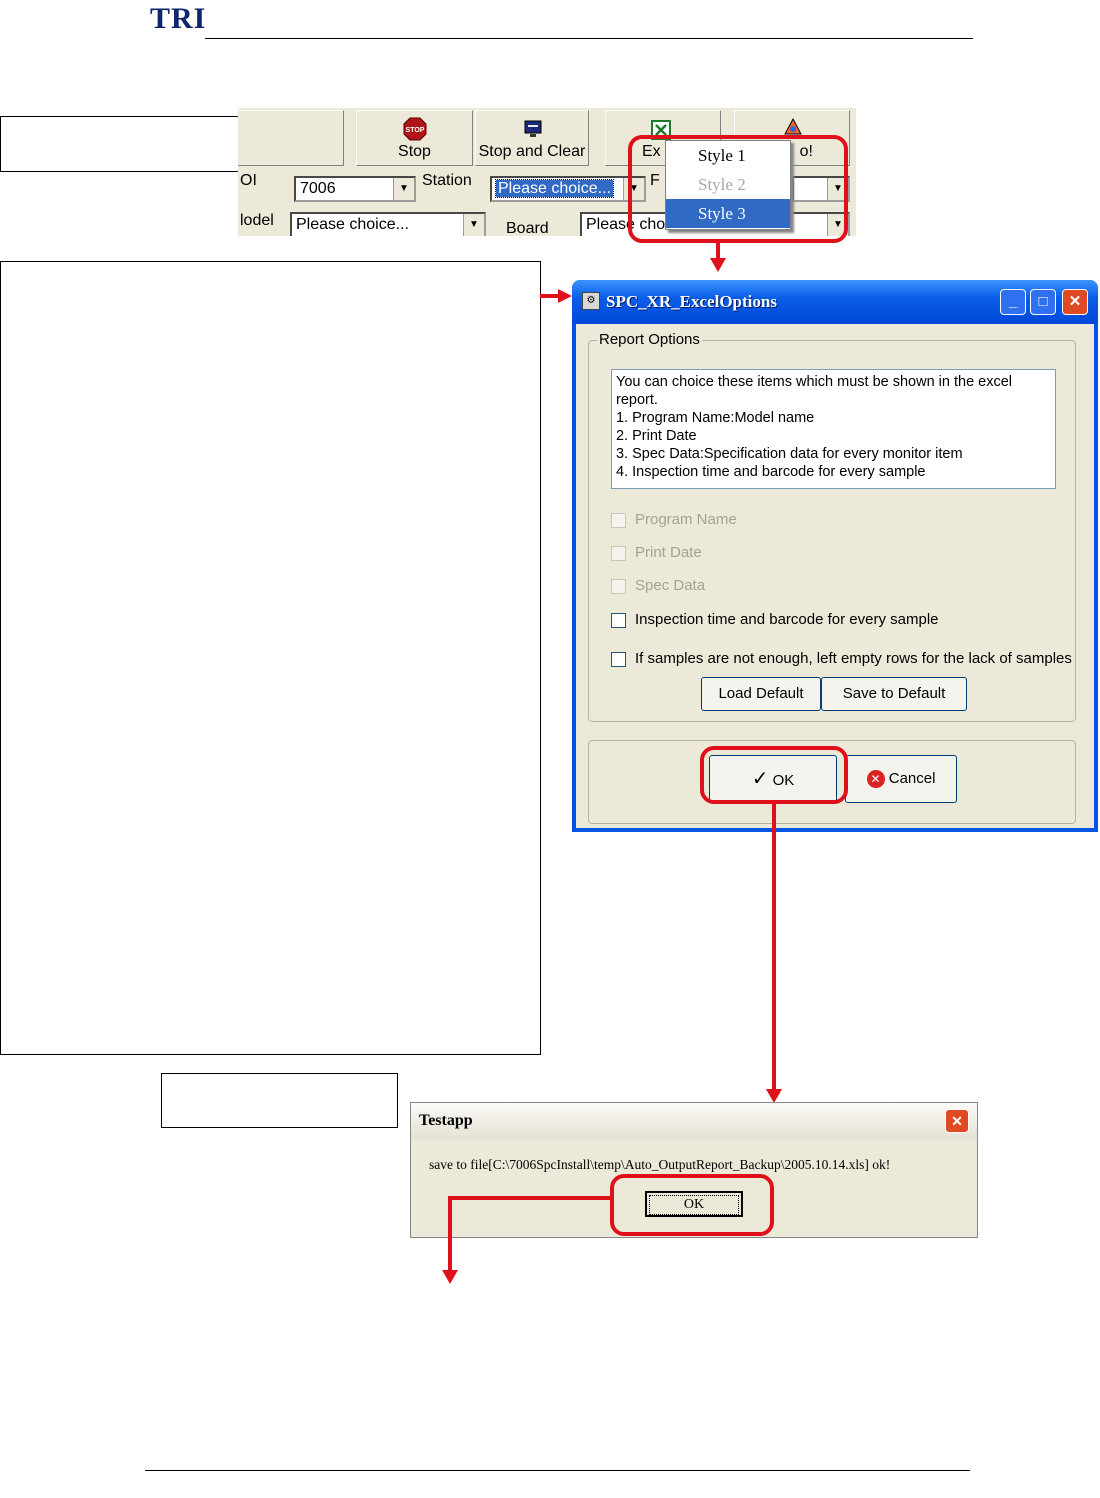  I want to click on memo-line: 2. Print Date, so click(656, 436).